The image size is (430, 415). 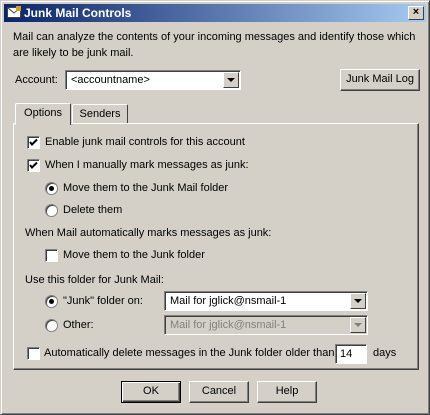 What do you see at coordinates (103, 301) in the screenshot?
I see `junk-folder-on-label: "Junk" folder on:` at bounding box center [103, 301].